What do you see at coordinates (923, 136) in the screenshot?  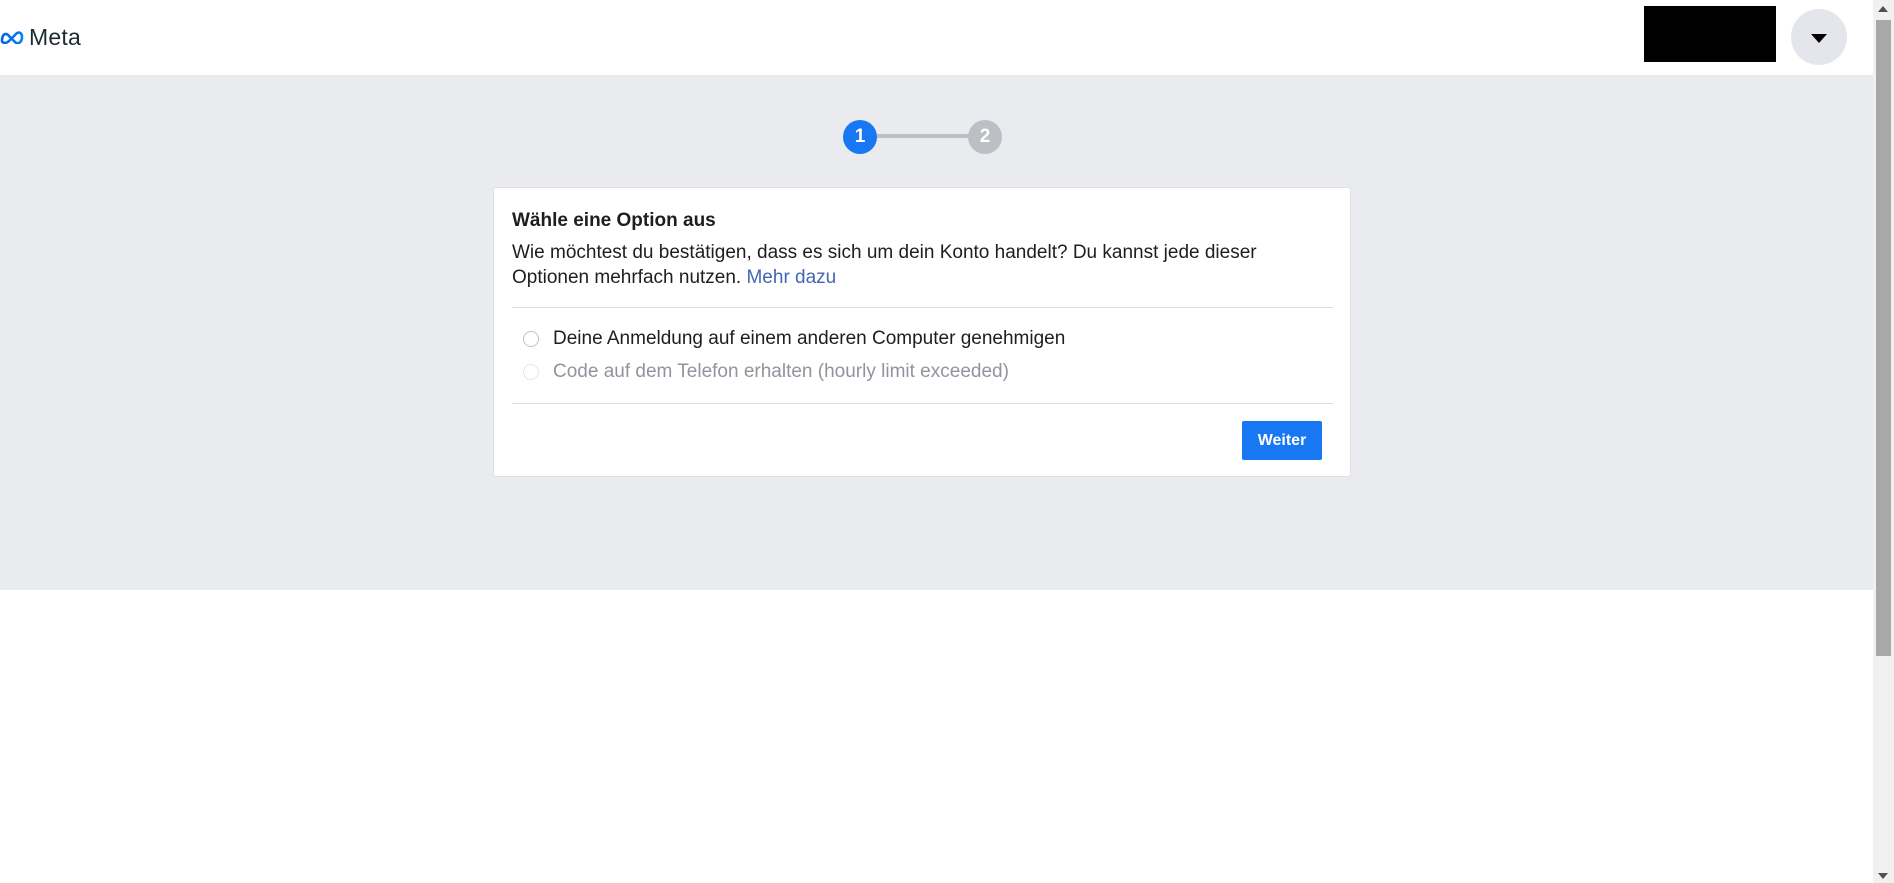 I see `stepper-connector` at bounding box center [923, 136].